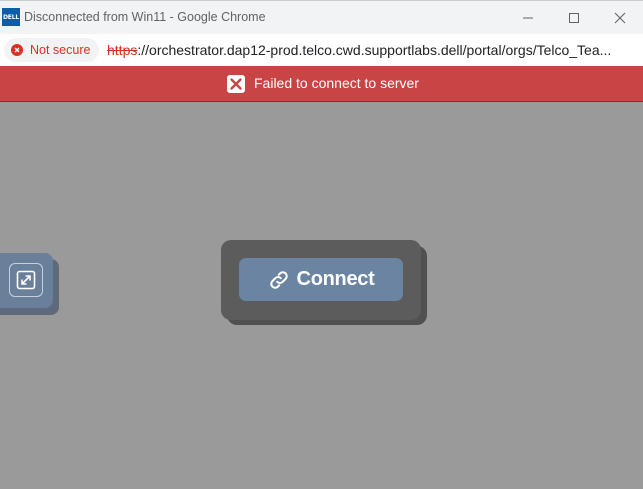 The height and width of the screenshot is (489, 643). Describe the element at coordinates (236, 84) in the screenshot. I see `close-square-icon` at that location.